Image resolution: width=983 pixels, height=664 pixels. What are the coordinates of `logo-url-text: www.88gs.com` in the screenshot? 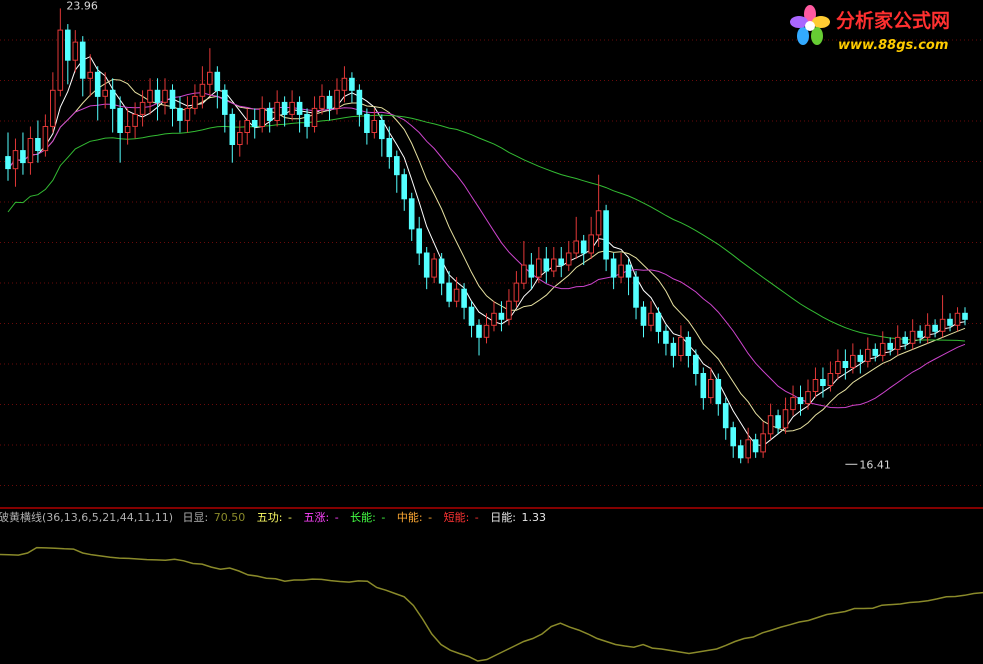 It's located at (893, 45).